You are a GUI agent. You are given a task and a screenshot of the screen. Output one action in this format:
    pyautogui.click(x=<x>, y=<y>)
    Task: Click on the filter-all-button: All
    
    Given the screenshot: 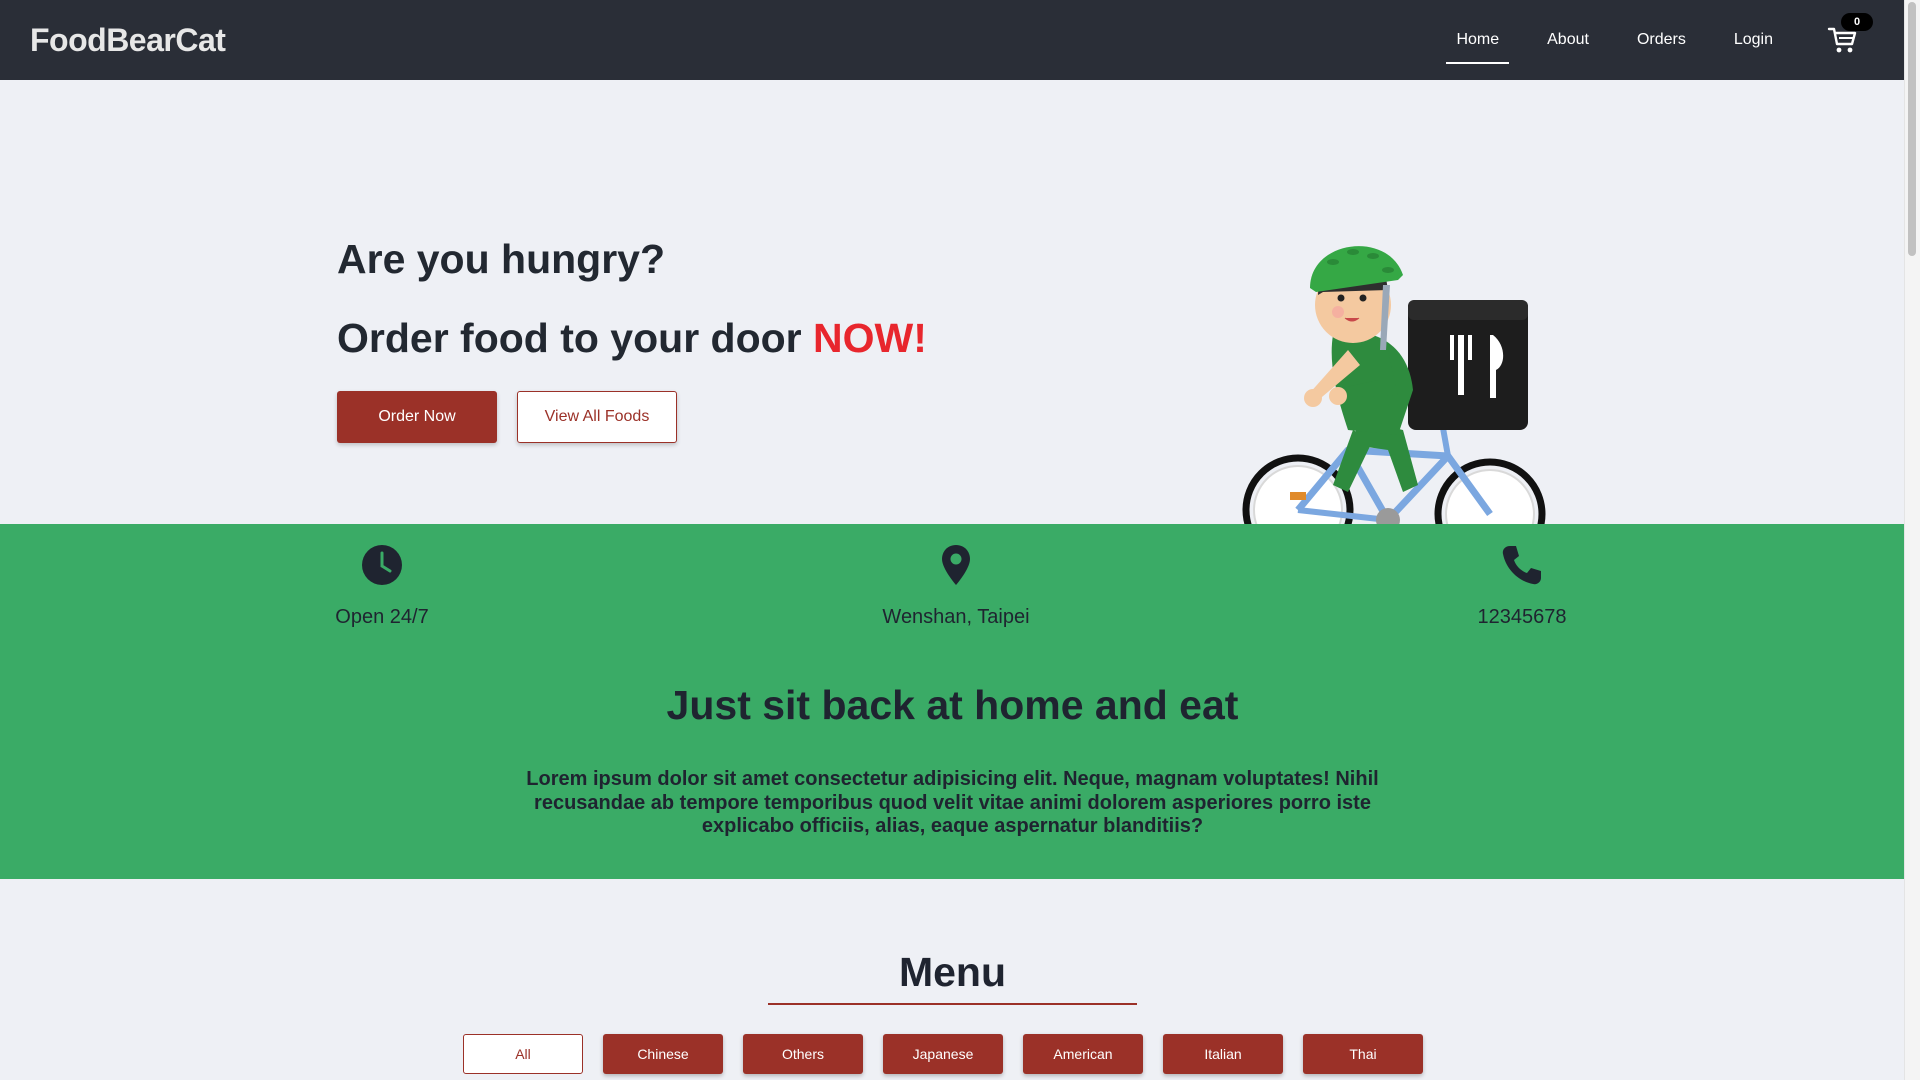 What is the action you would take?
    pyautogui.click(x=523, y=1054)
    